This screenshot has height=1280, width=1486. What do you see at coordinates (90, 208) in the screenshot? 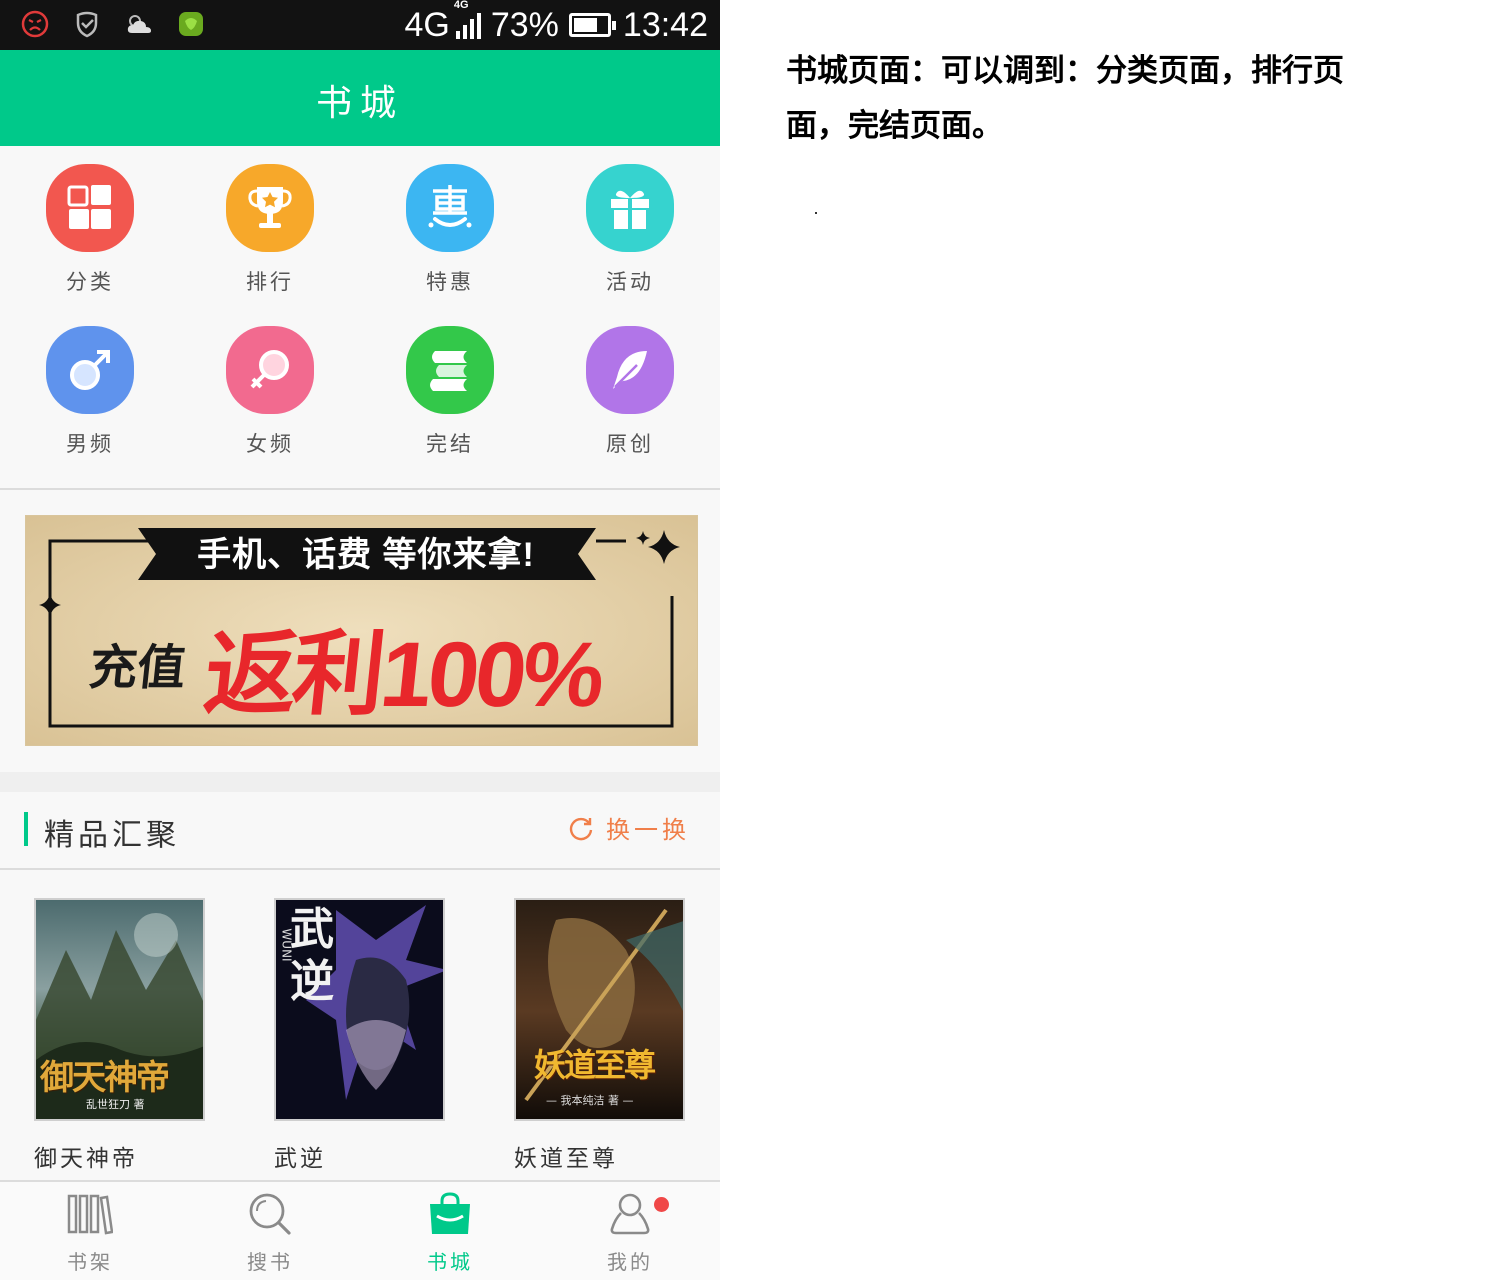
I see `grid-icon` at bounding box center [90, 208].